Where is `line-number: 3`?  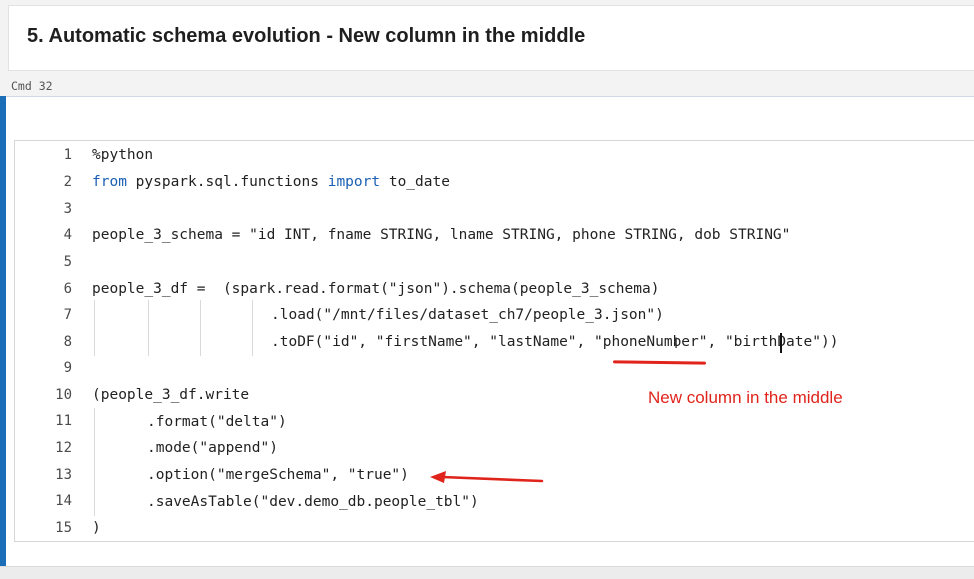
line-number: 3 is located at coordinates (67, 209).